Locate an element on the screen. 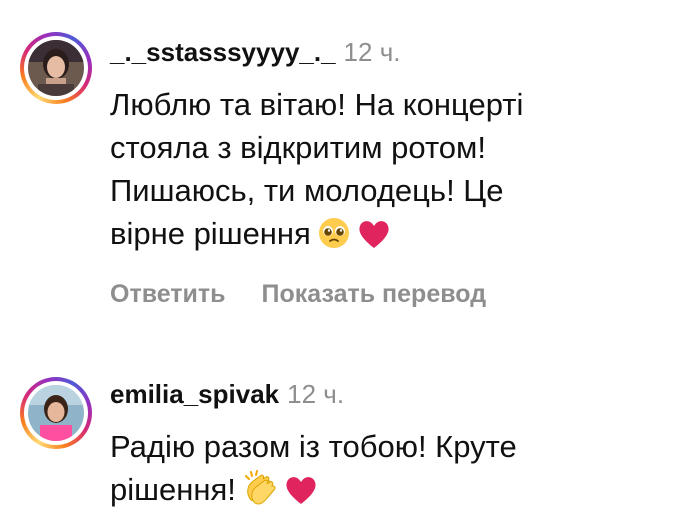 This screenshot has height=525, width=700. comment-text-line-with-emoji: рішення! is located at coordinates (390, 492).